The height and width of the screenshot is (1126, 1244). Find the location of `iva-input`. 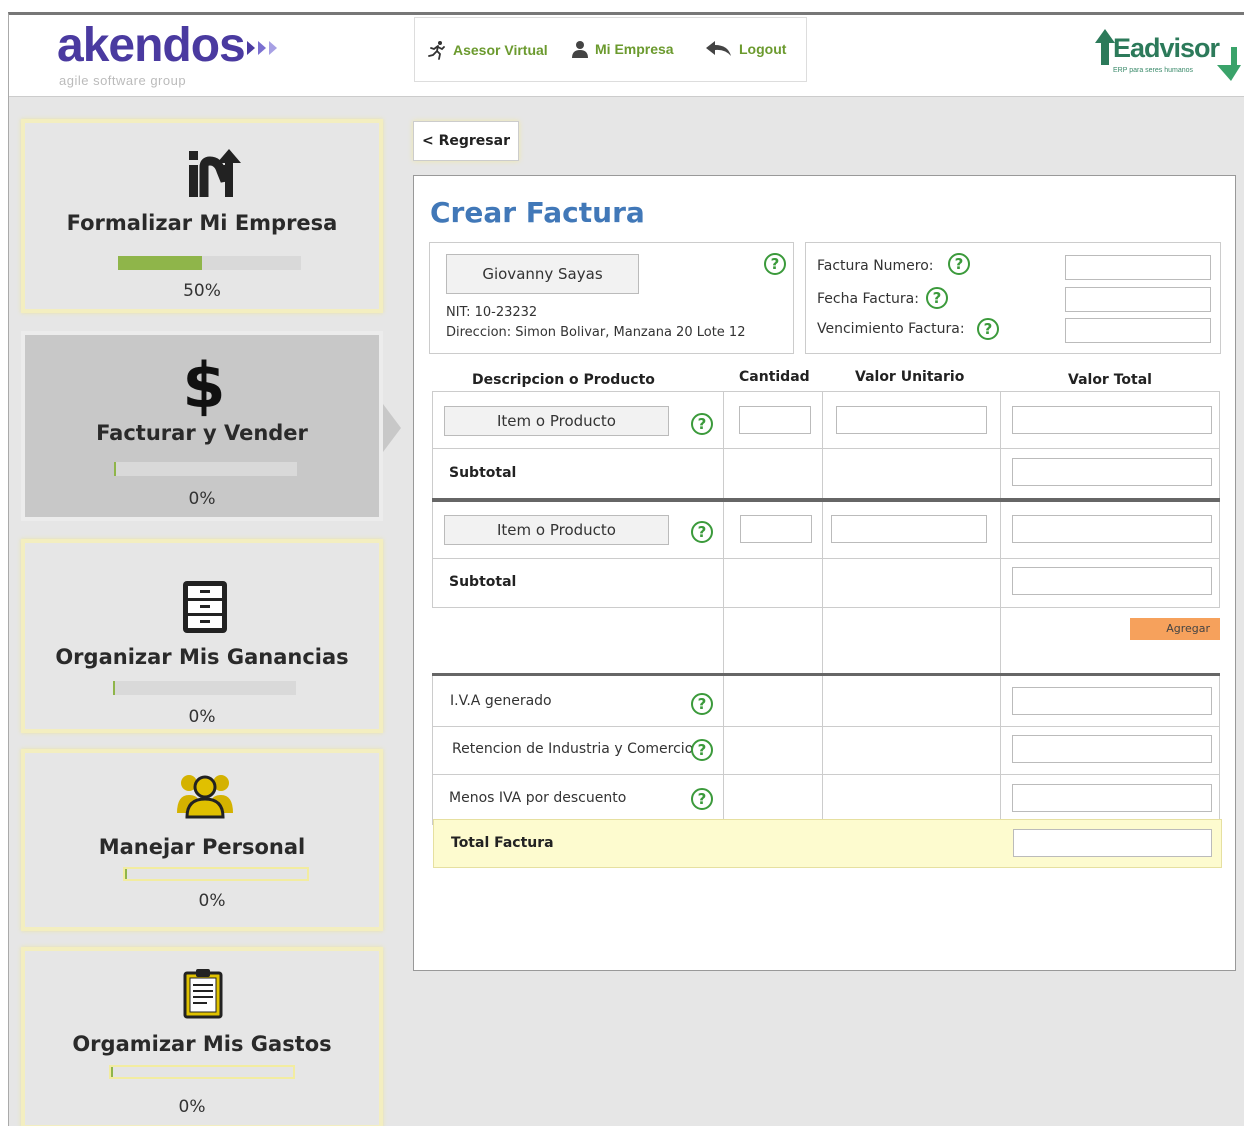

iva-input is located at coordinates (1112, 701).